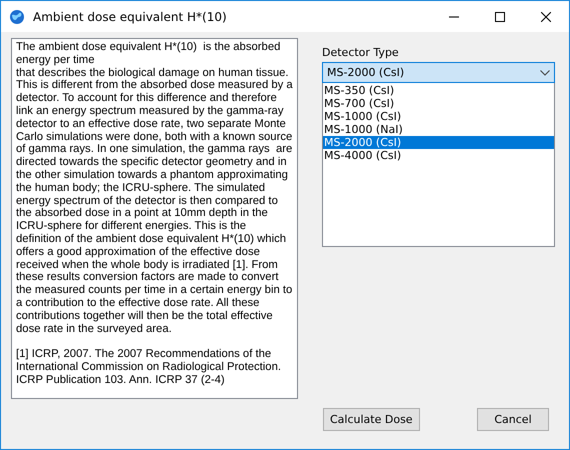 The width and height of the screenshot is (570, 450). Describe the element at coordinates (361, 52) in the screenshot. I see `detector-type-label: Detector Type` at that location.